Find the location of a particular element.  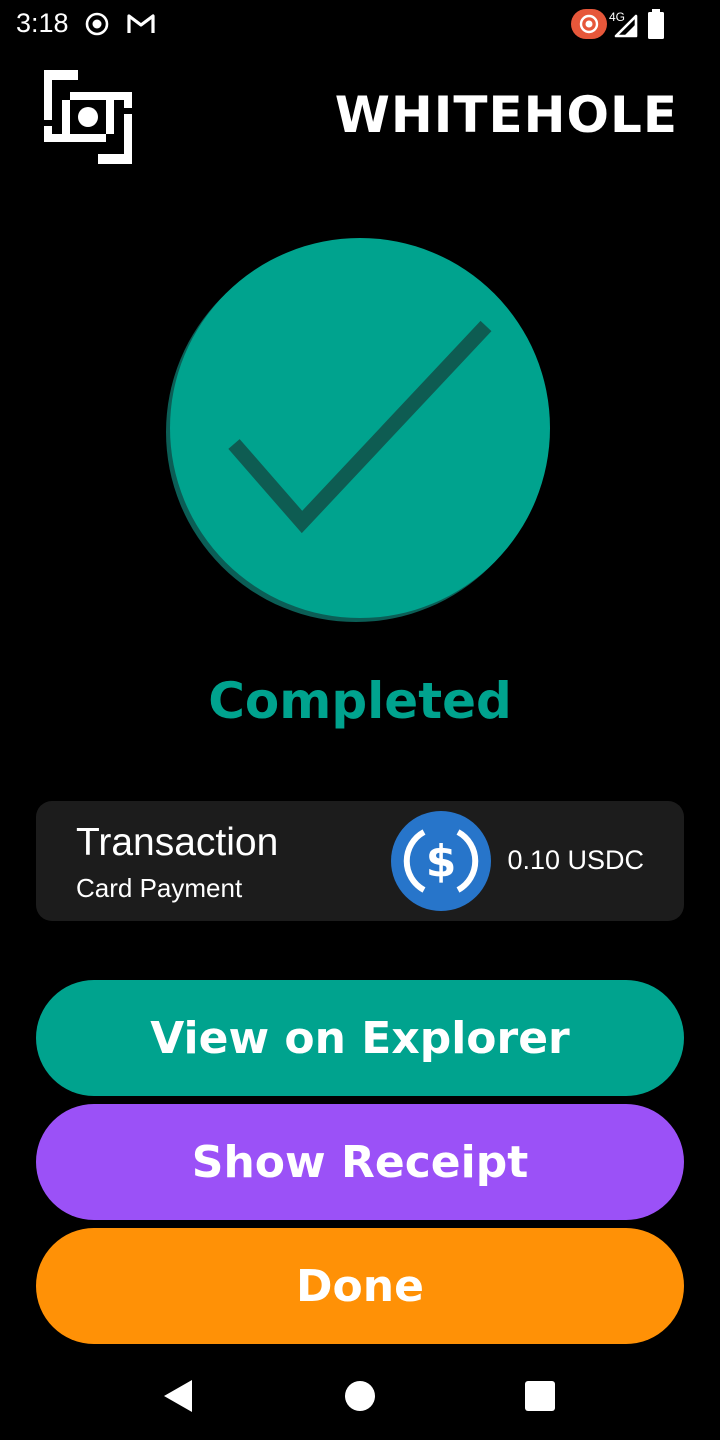

view-on-explorer-button: View on Explorer is located at coordinates (360, 1038).